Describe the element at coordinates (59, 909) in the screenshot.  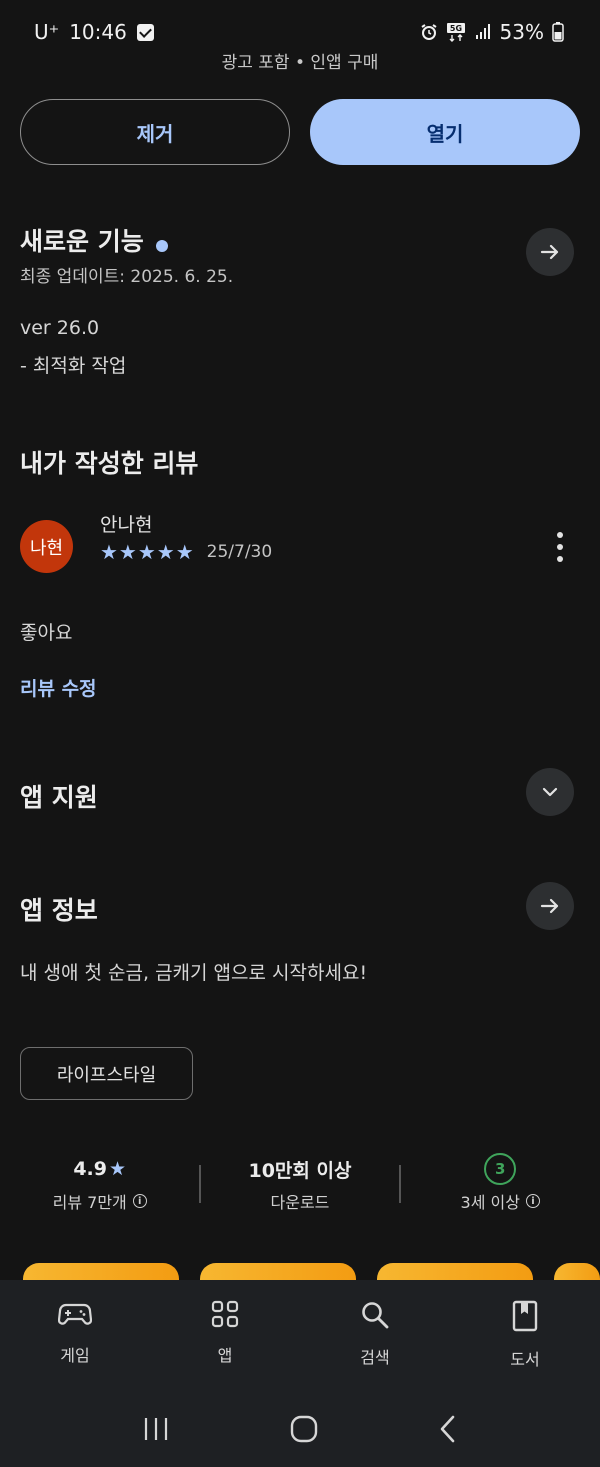
I see `app-info-title: 앱 정보` at that location.